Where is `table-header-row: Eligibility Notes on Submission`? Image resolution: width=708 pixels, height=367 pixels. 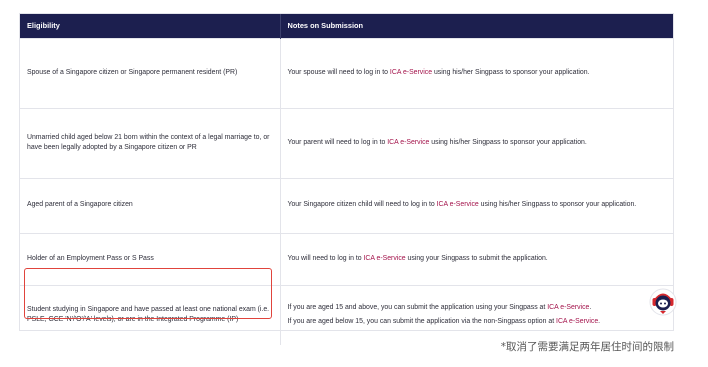
table-header-row: Eligibility Notes on Submission is located at coordinates (346, 26).